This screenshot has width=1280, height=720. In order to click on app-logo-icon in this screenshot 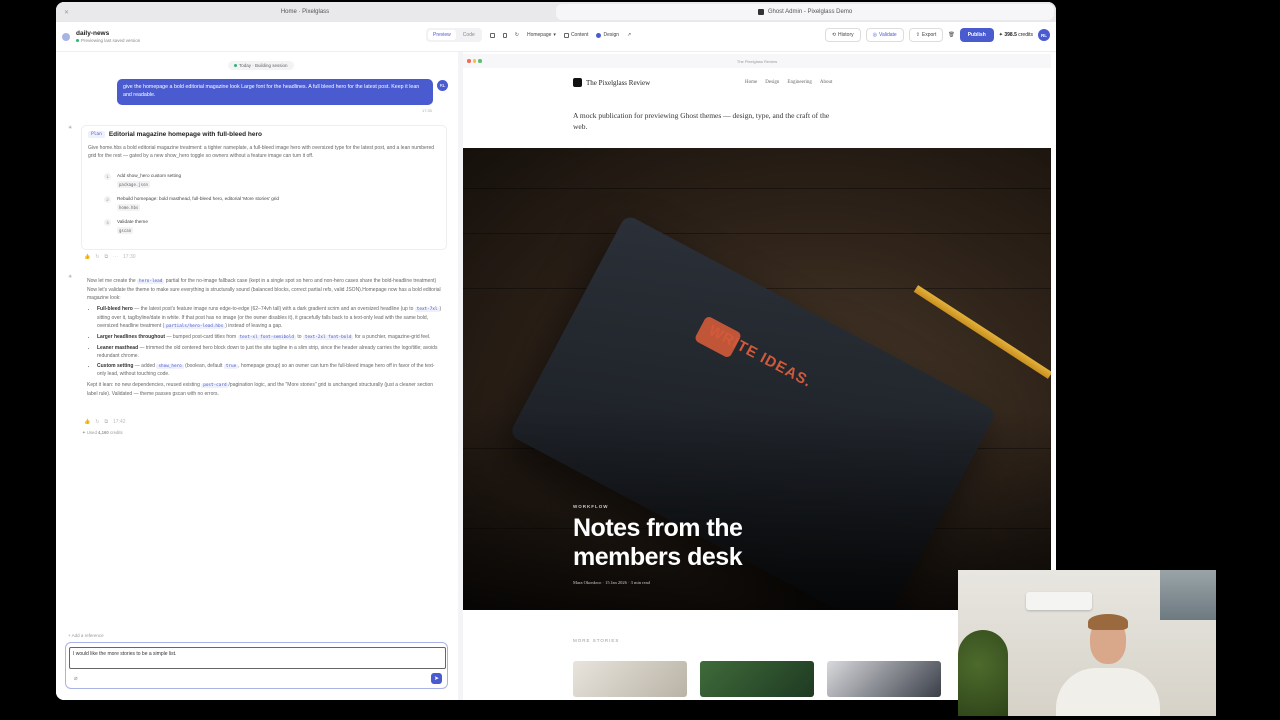, I will do `click(66, 36)`.